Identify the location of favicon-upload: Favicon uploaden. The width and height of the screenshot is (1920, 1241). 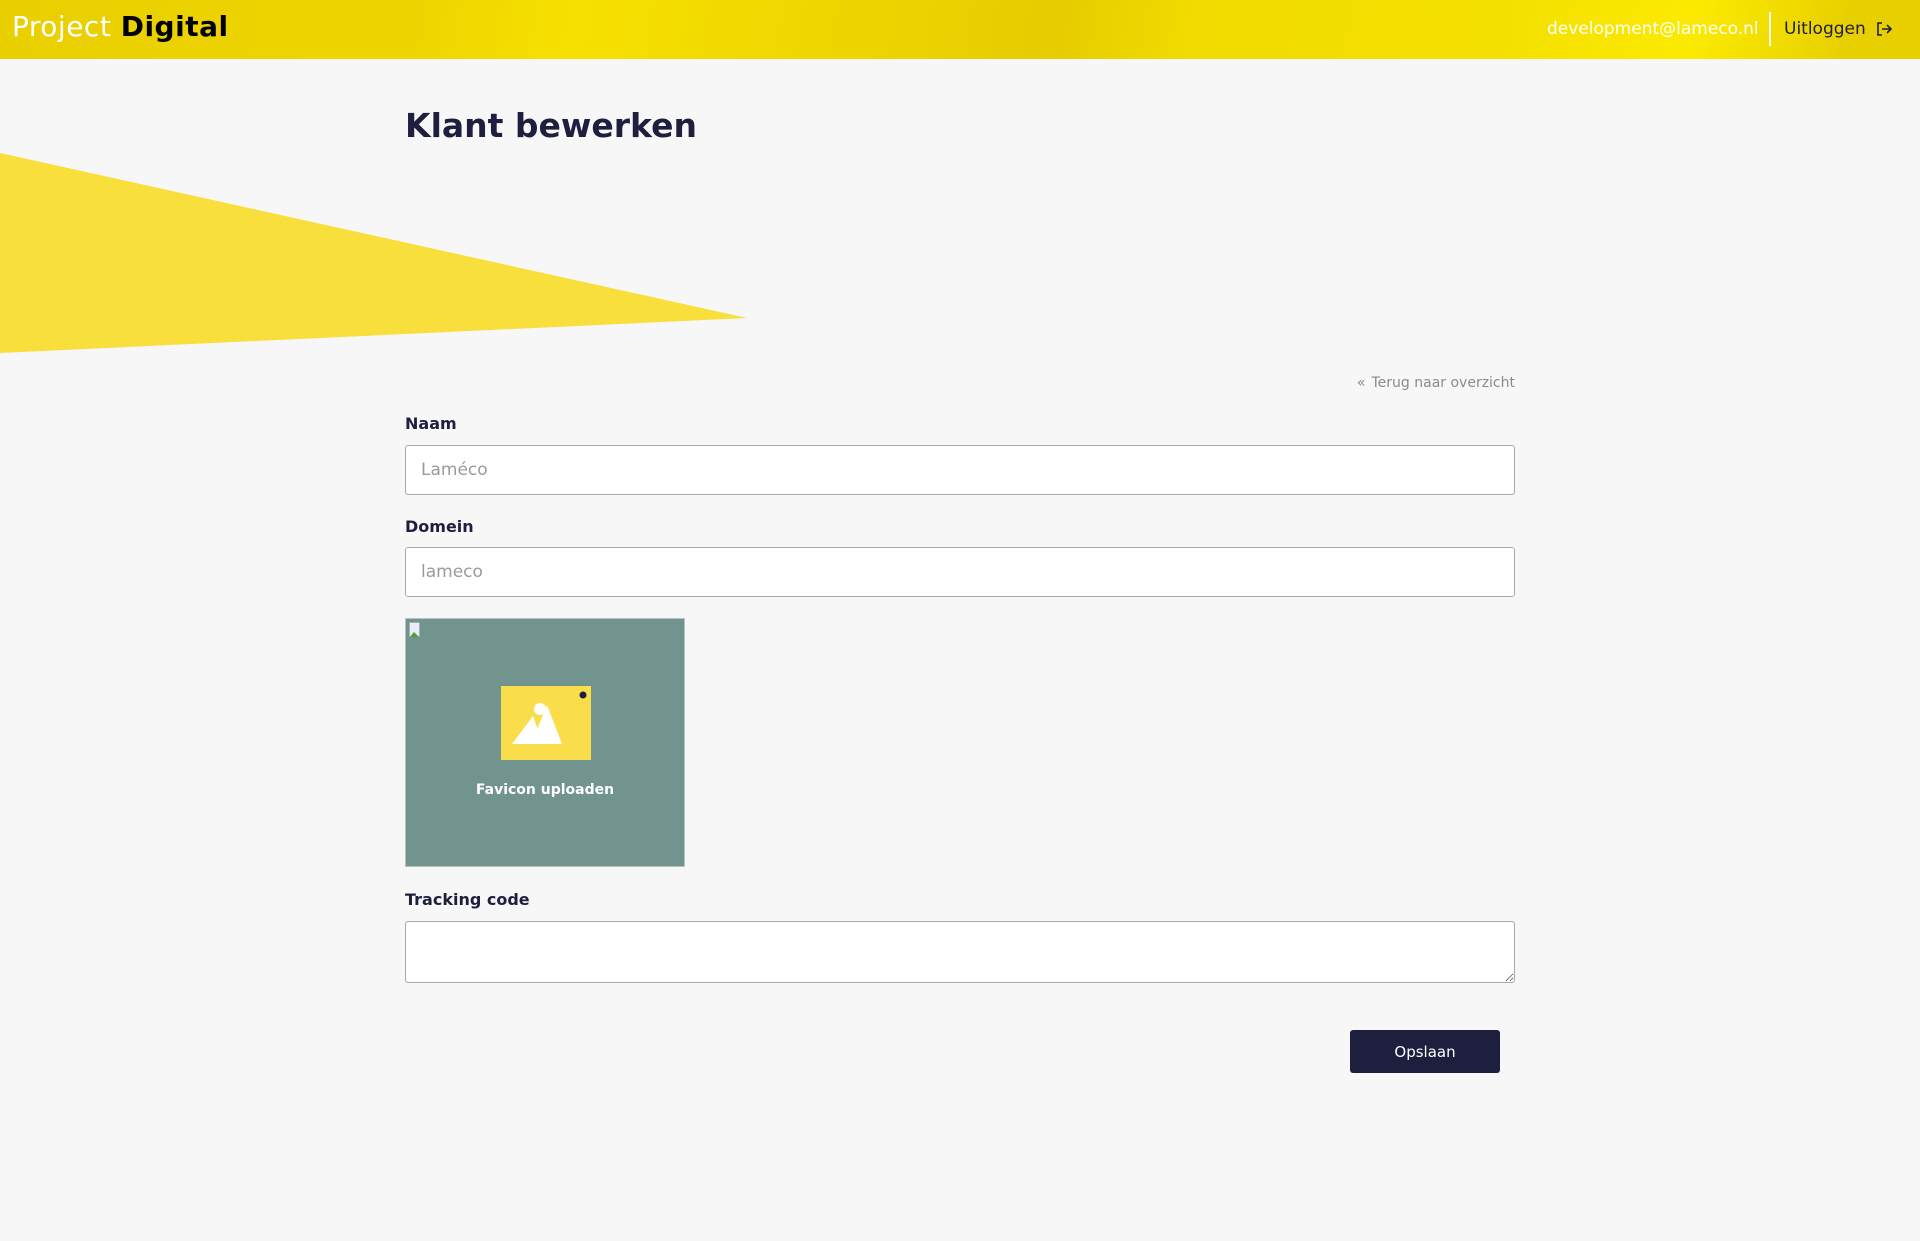
(545, 742).